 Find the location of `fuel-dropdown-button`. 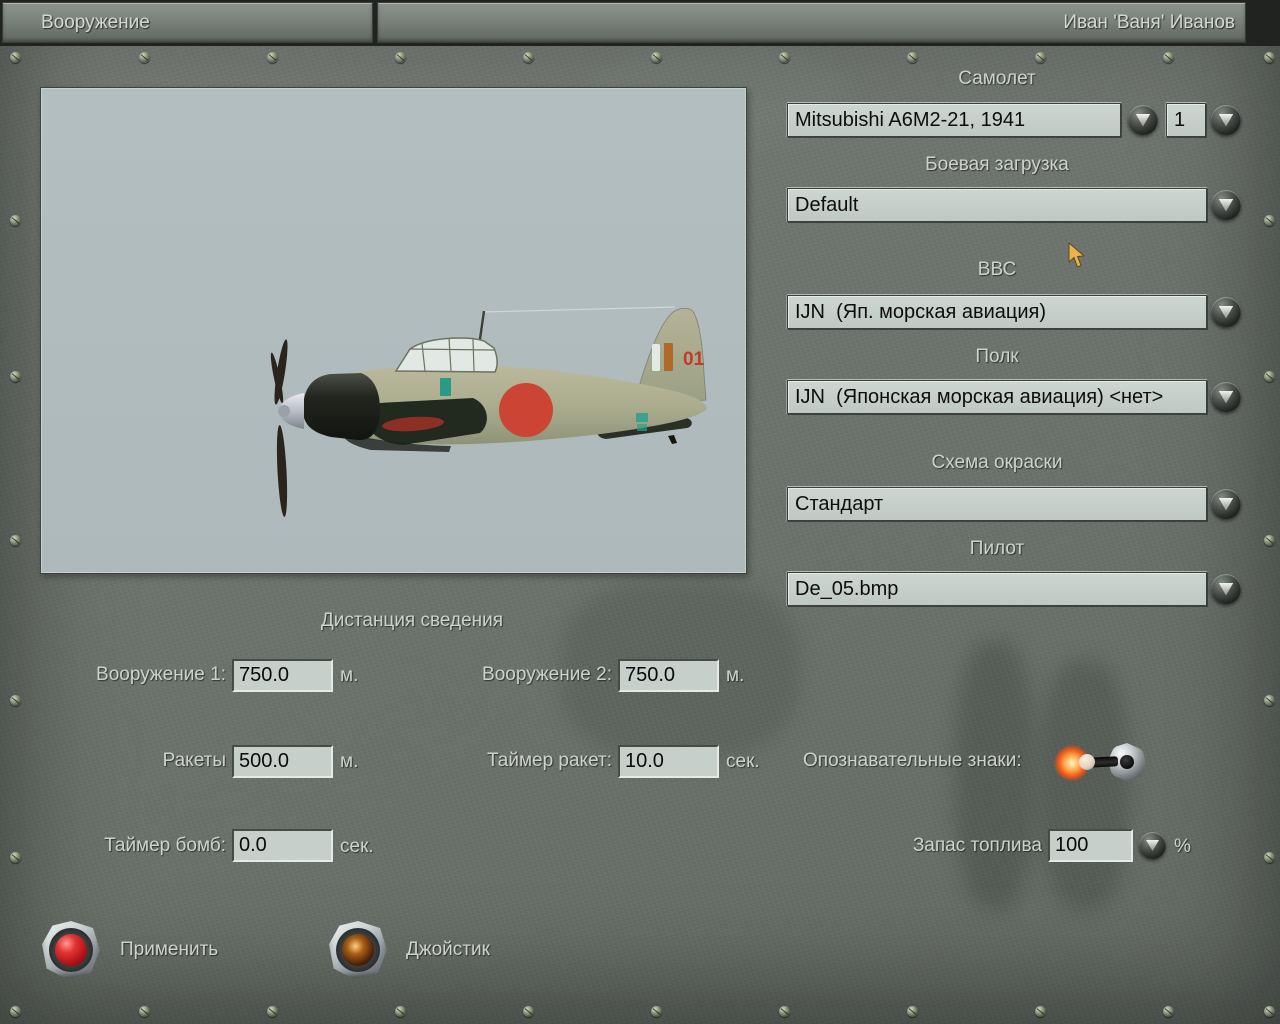

fuel-dropdown-button is located at coordinates (1152, 845).